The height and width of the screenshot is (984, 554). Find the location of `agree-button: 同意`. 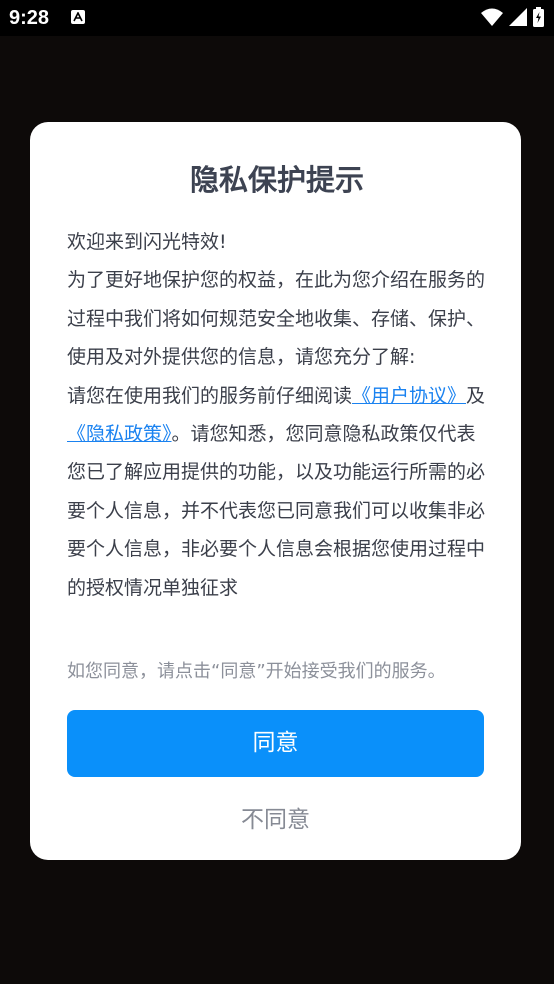

agree-button: 同意 is located at coordinates (275, 743).